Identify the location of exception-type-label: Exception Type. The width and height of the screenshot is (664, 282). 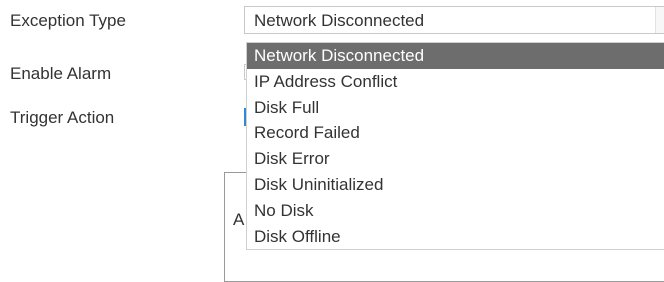
(68, 20).